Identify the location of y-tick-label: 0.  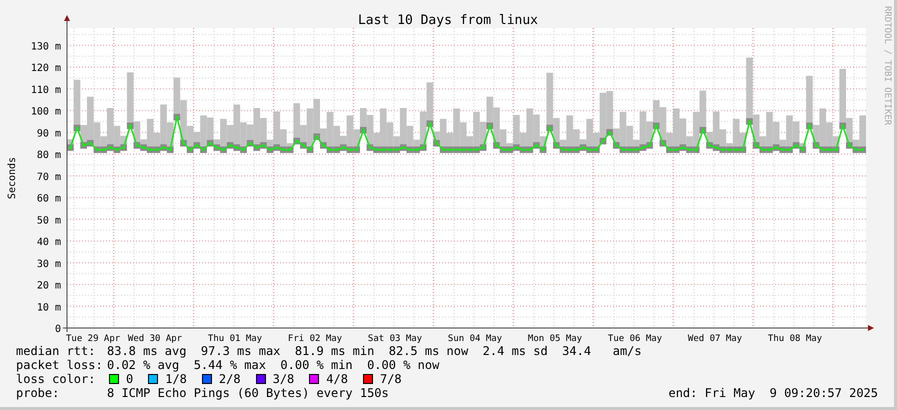
(57, 329).